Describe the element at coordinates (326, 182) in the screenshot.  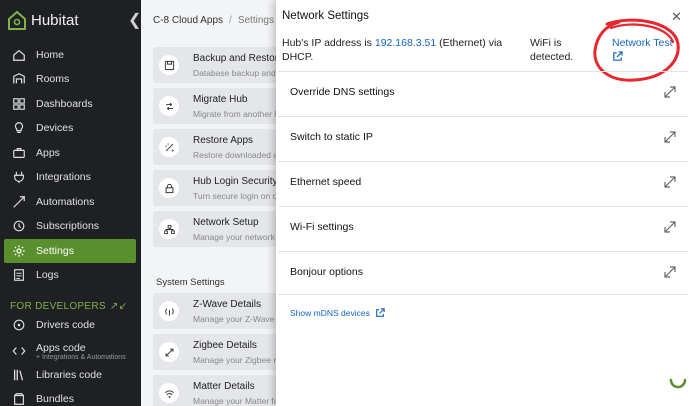
I see `setting-row-label: Ethernet speed` at that location.